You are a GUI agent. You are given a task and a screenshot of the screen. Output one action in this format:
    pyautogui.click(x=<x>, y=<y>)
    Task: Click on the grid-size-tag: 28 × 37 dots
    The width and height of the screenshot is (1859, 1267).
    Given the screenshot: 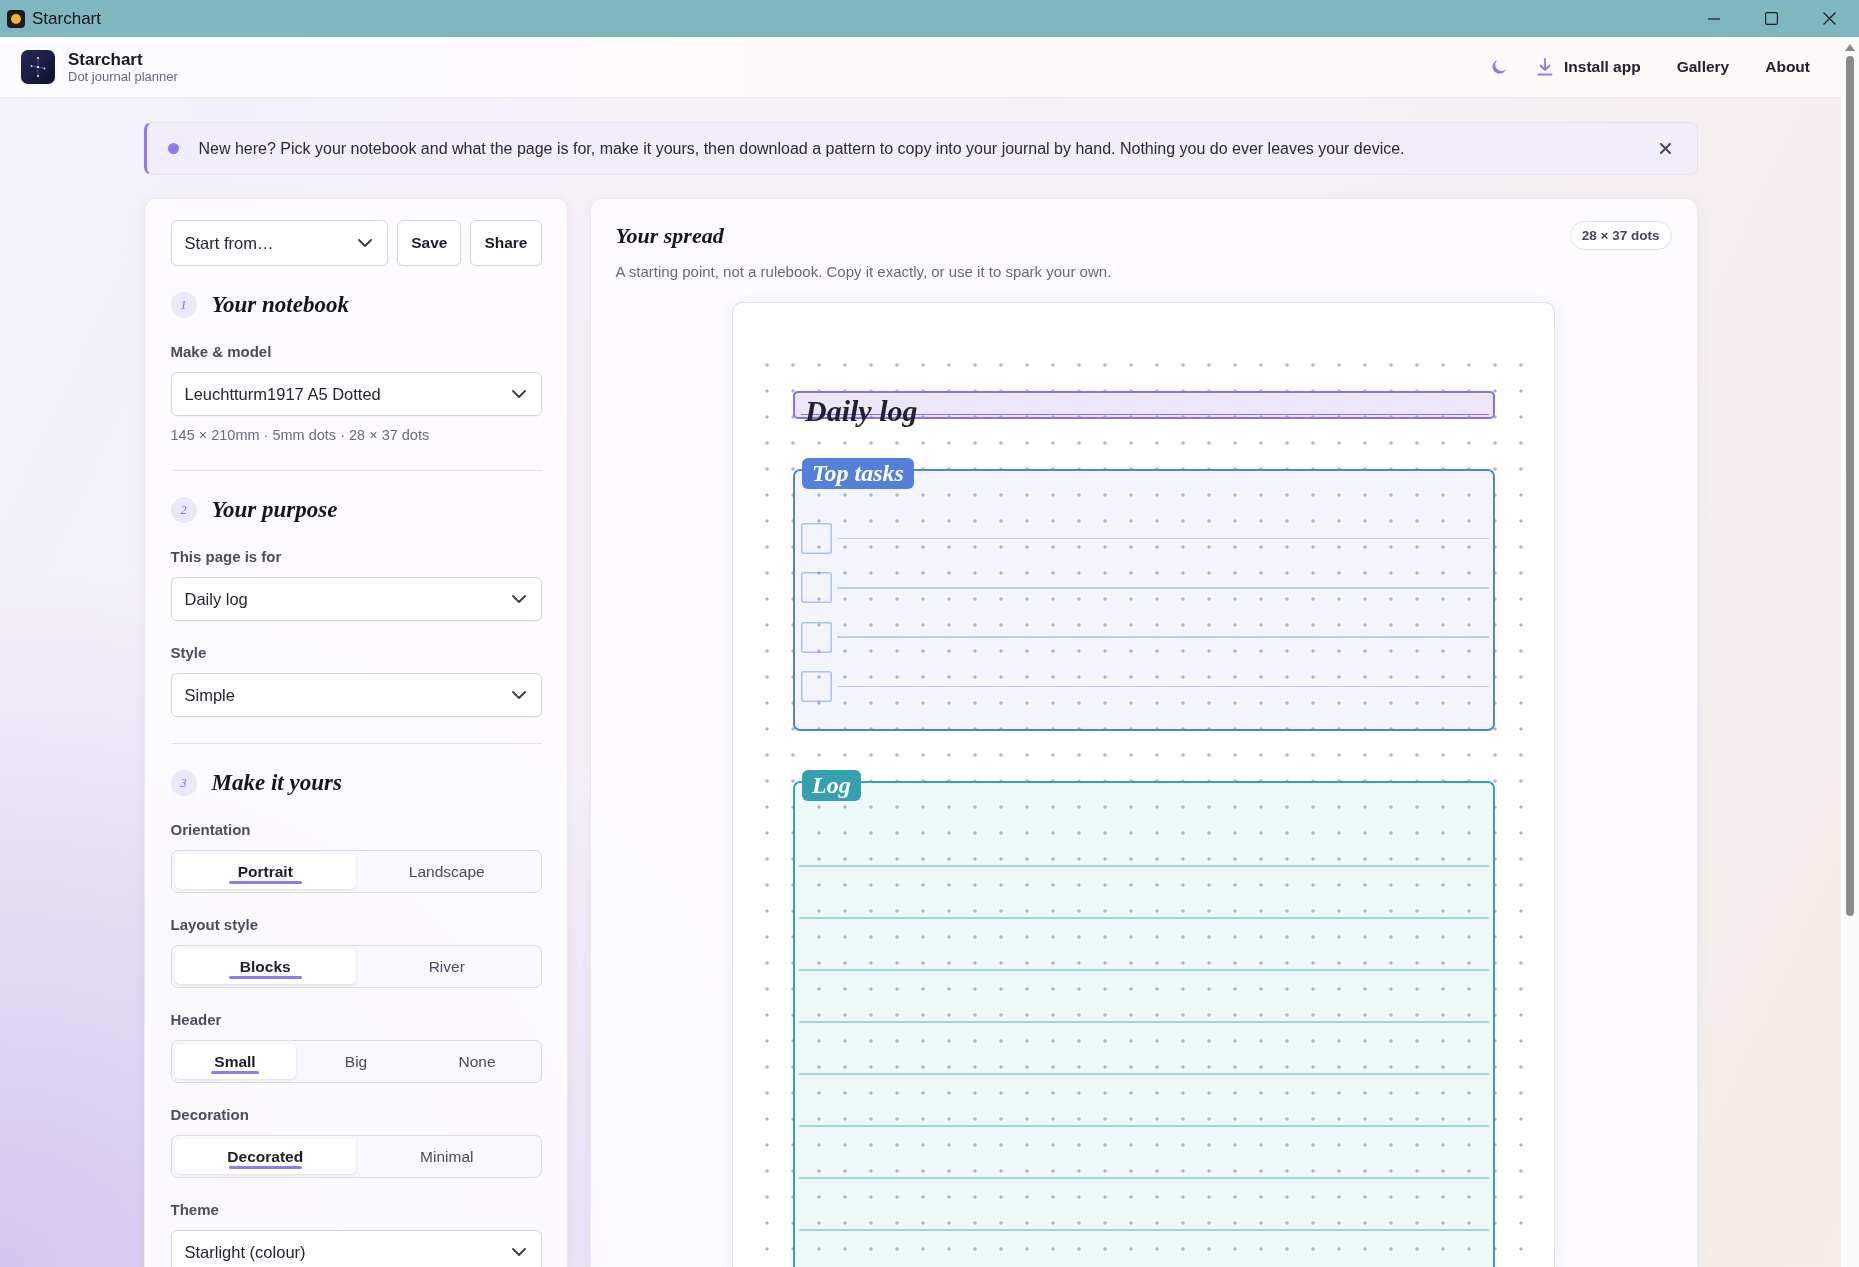 What is the action you would take?
    pyautogui.click(x=1620, y=235)
    